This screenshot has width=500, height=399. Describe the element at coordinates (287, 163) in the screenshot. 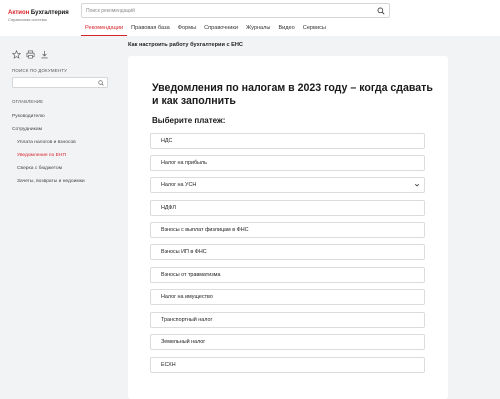

I see `payment-option: Налог на прибыль` at that location.